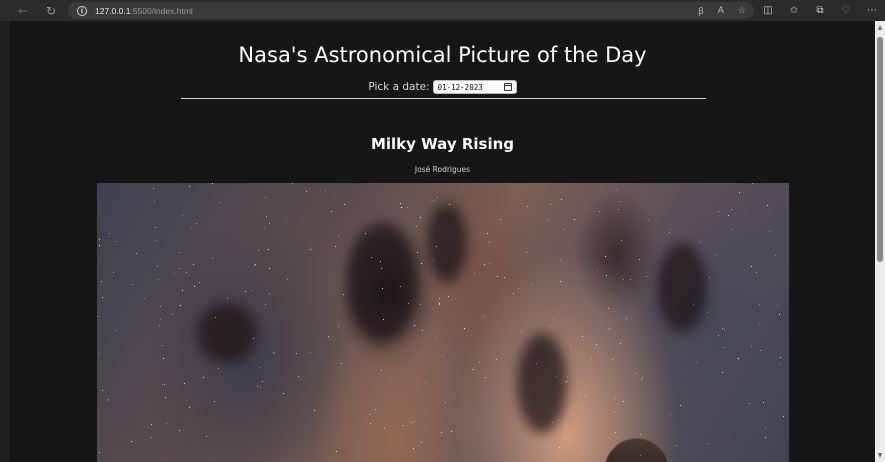 The width and height of the screenshot is (885, 462). Describe the element at coordinates (820, 10) in the screenshot. I see `collections-icon: ⧉` at that location.